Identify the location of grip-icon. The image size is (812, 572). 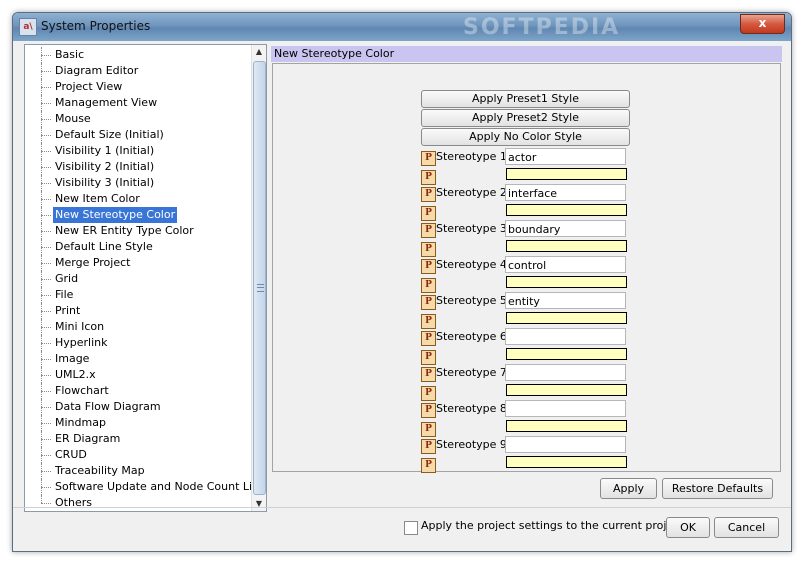
(260, 288).